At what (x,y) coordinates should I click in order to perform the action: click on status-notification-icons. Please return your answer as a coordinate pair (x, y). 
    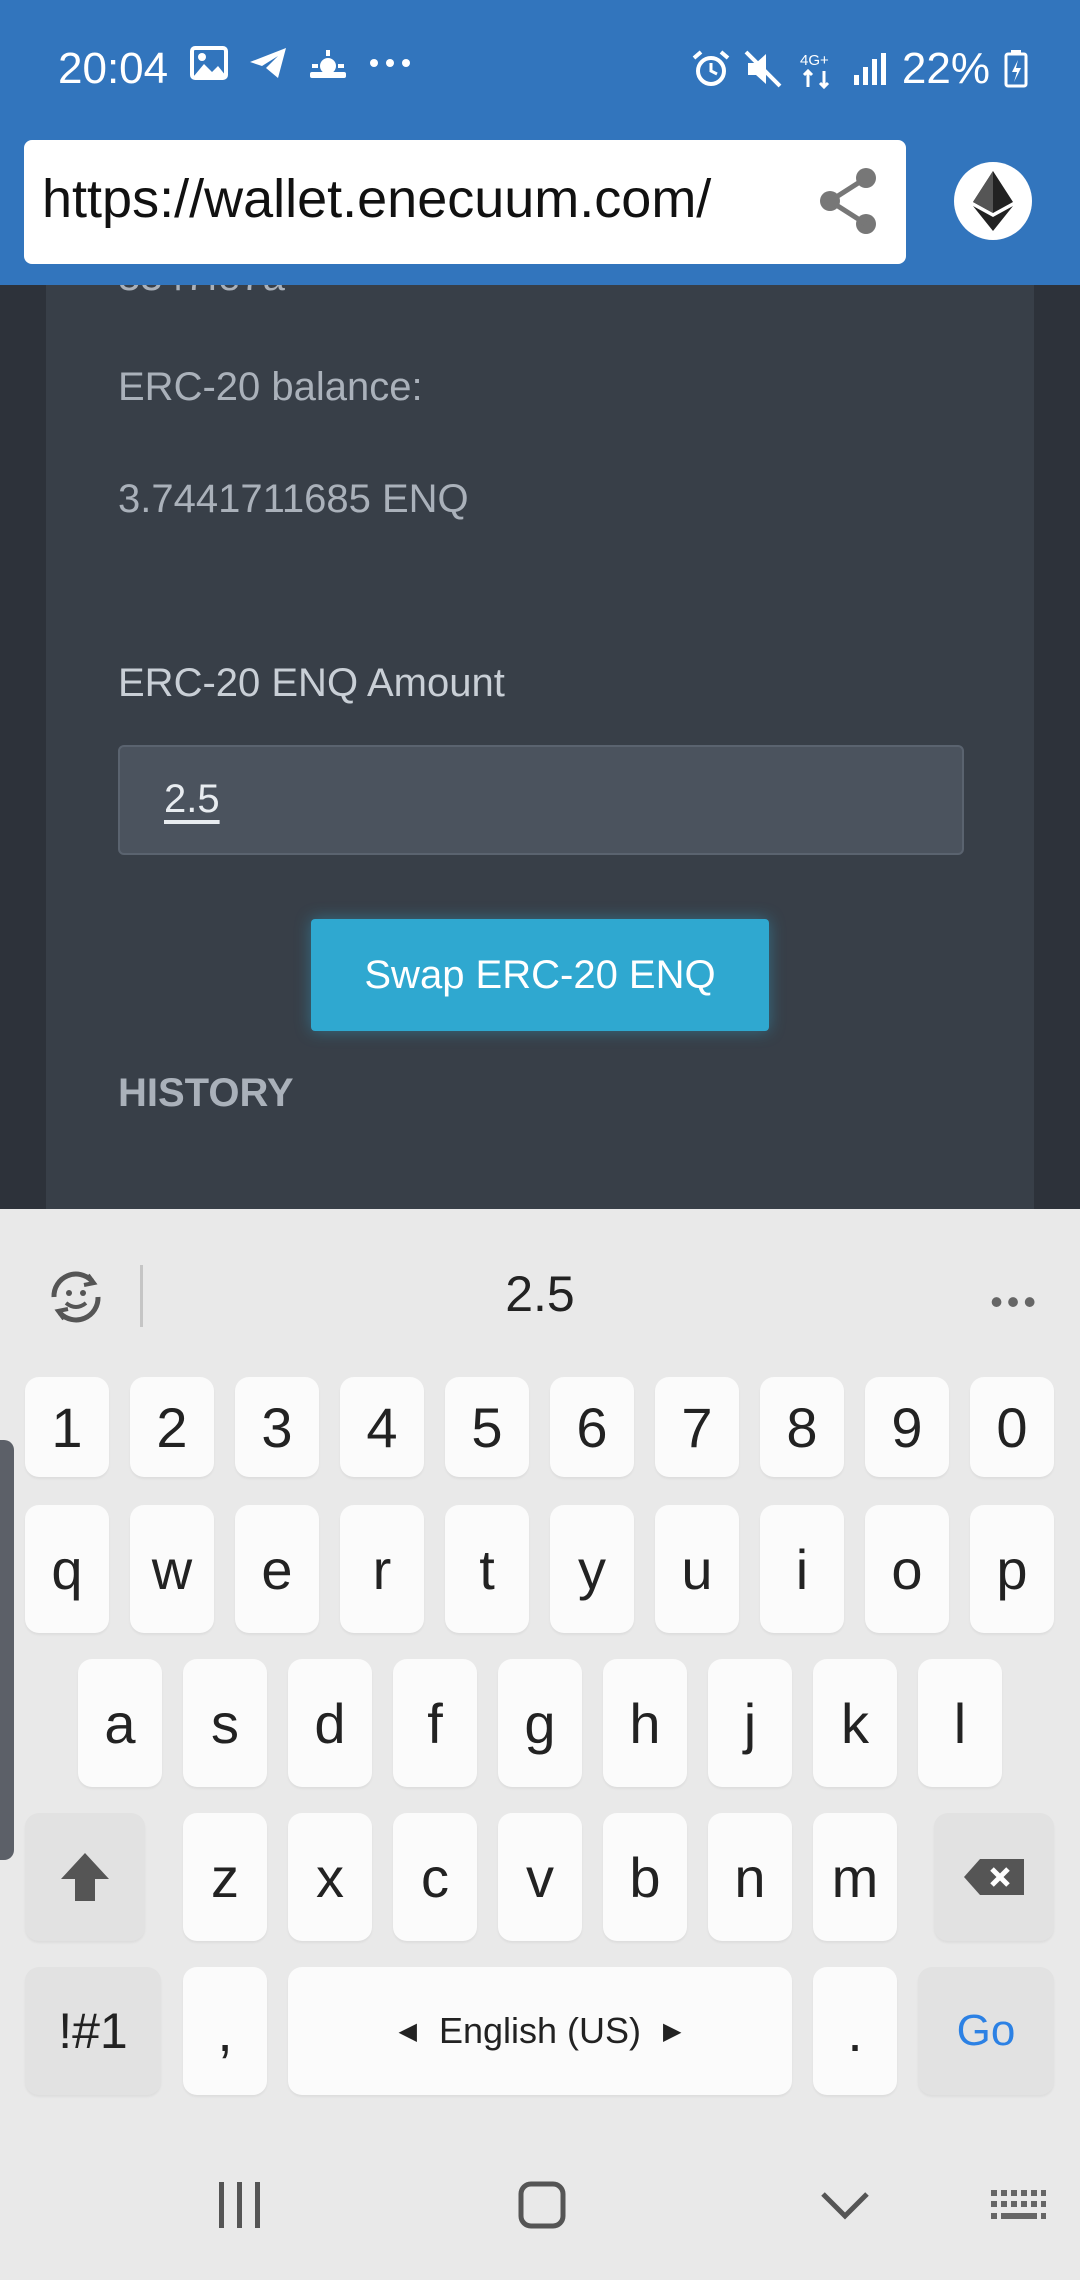
    Looking at the image, I should click on (301, 63).